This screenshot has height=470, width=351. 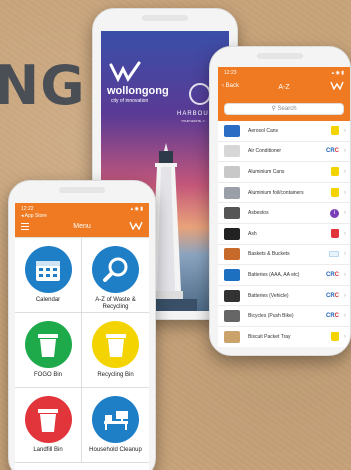 I want to click on list-item: Bicycles (Push Bike) CRC ›, so click(x=284, y=316).